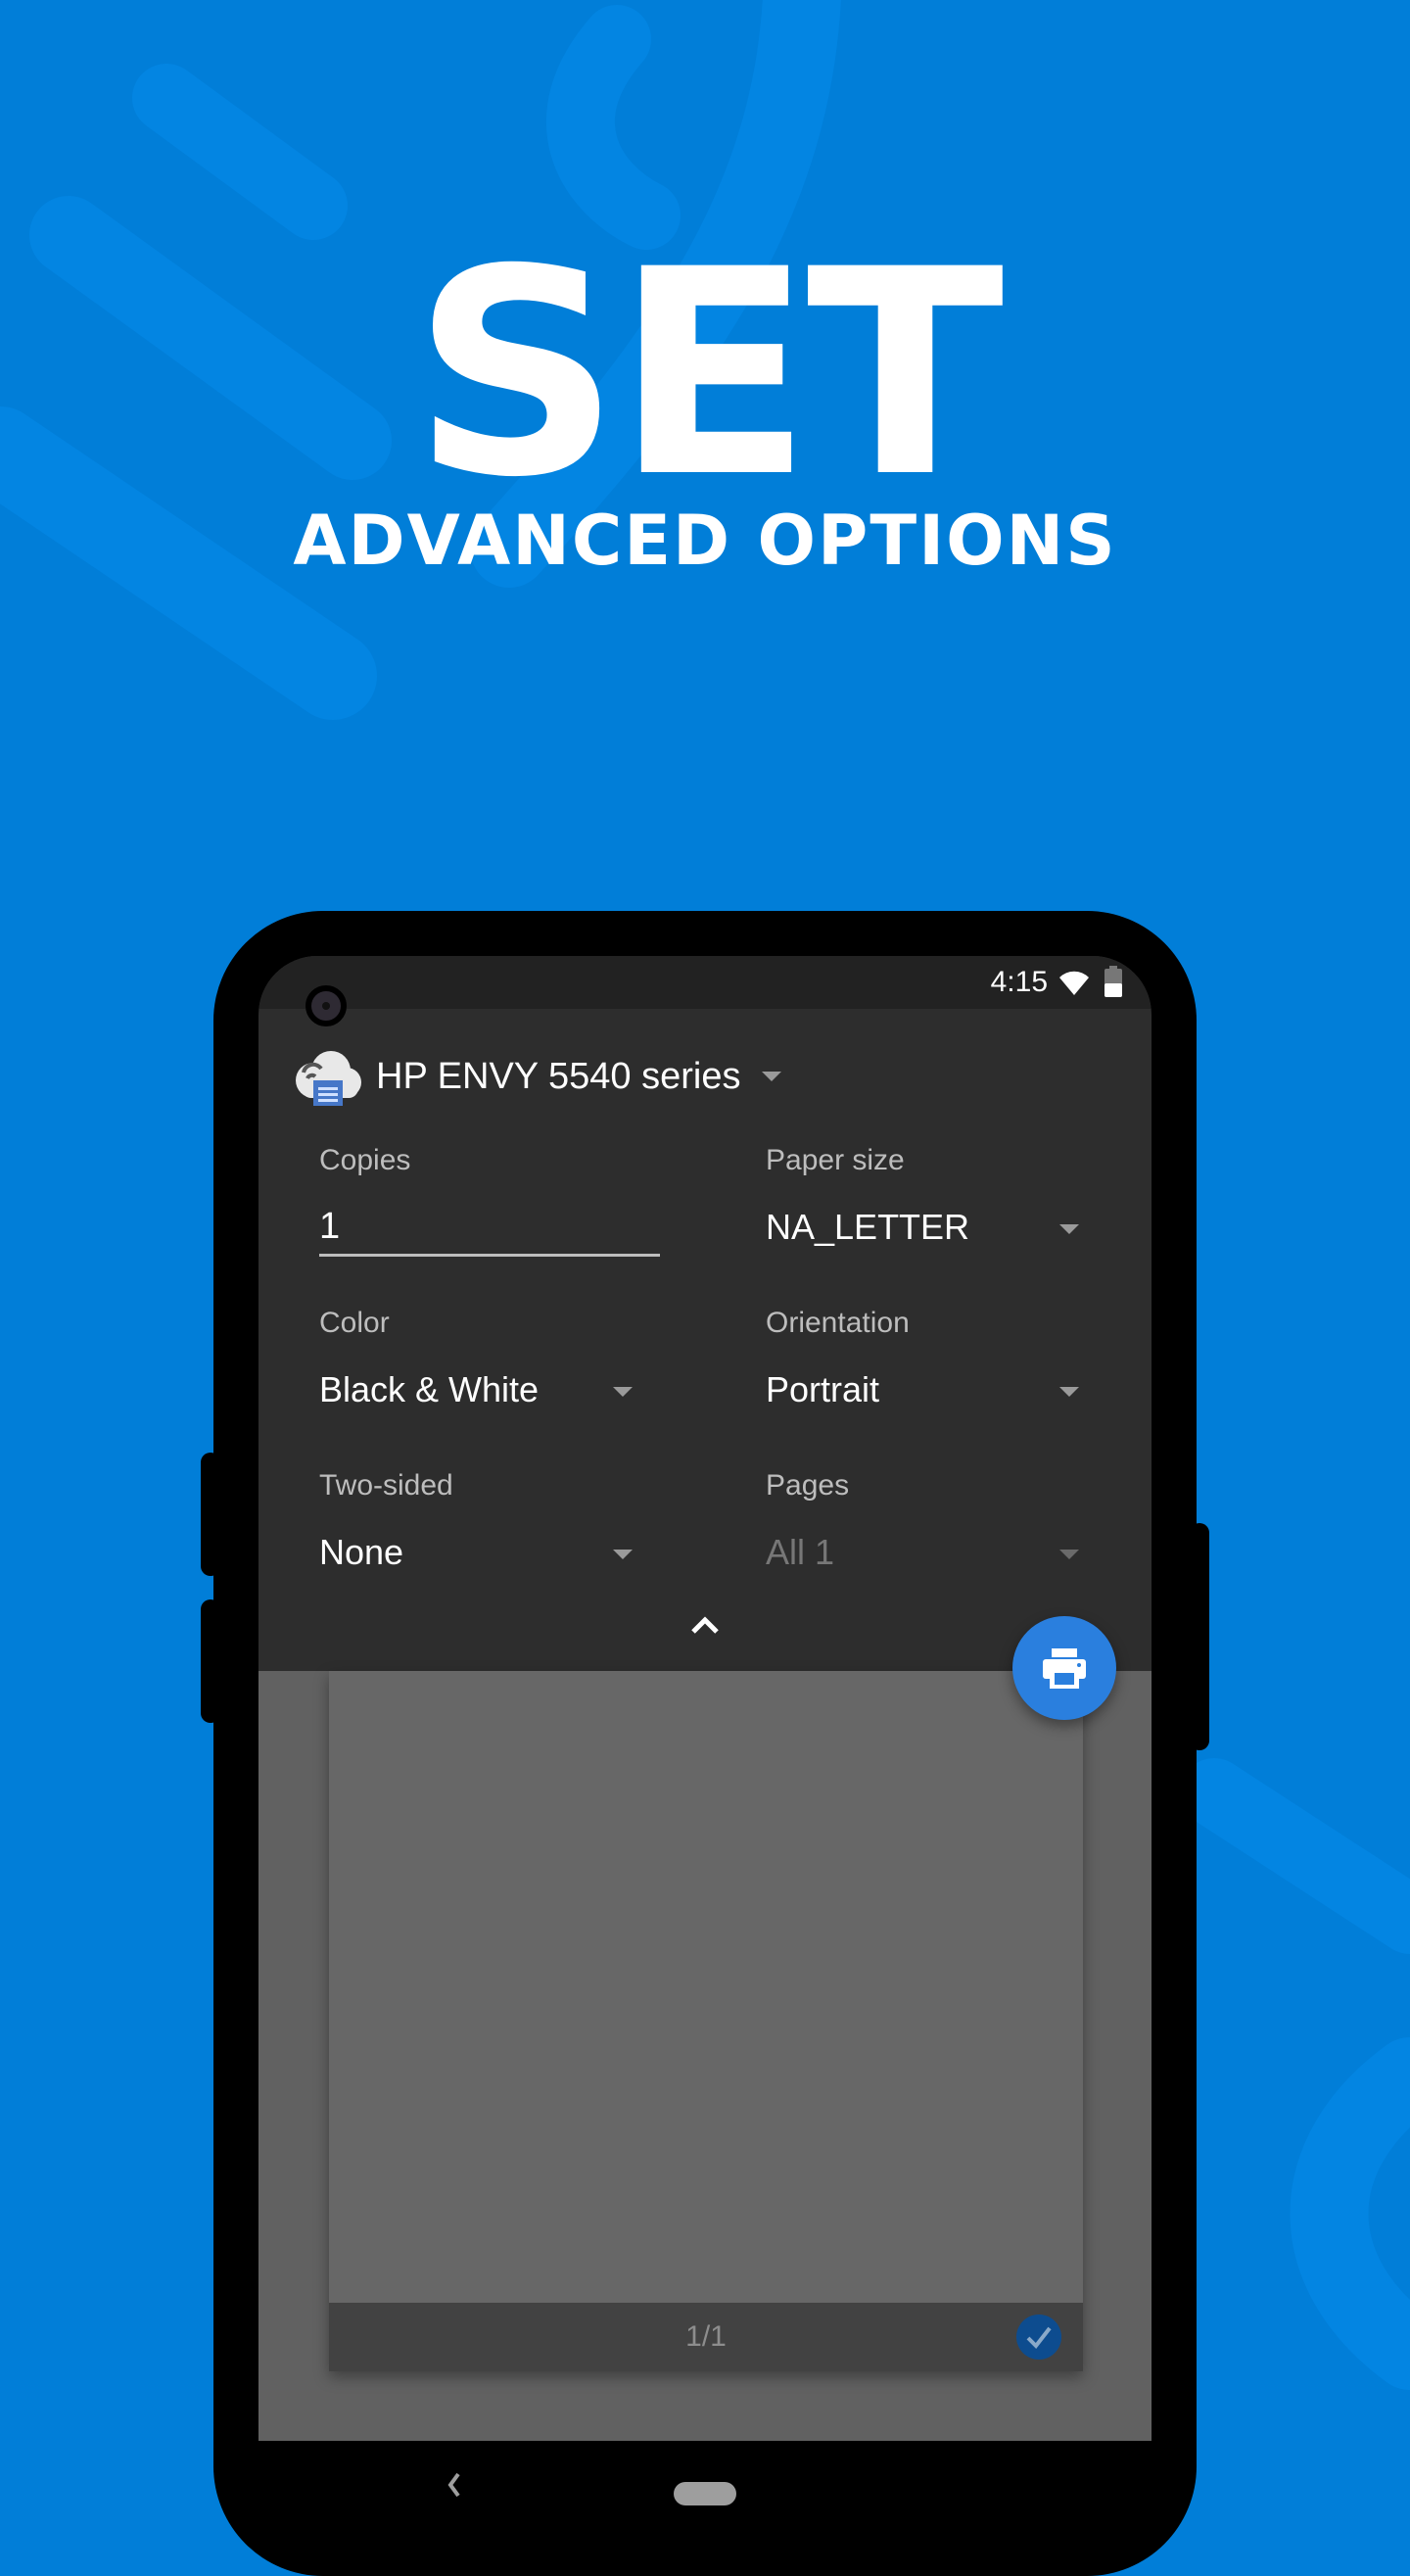 This screenshot has height=2576, width=1410. I want to click on page-select-checkbox, so click(1038, 2337).